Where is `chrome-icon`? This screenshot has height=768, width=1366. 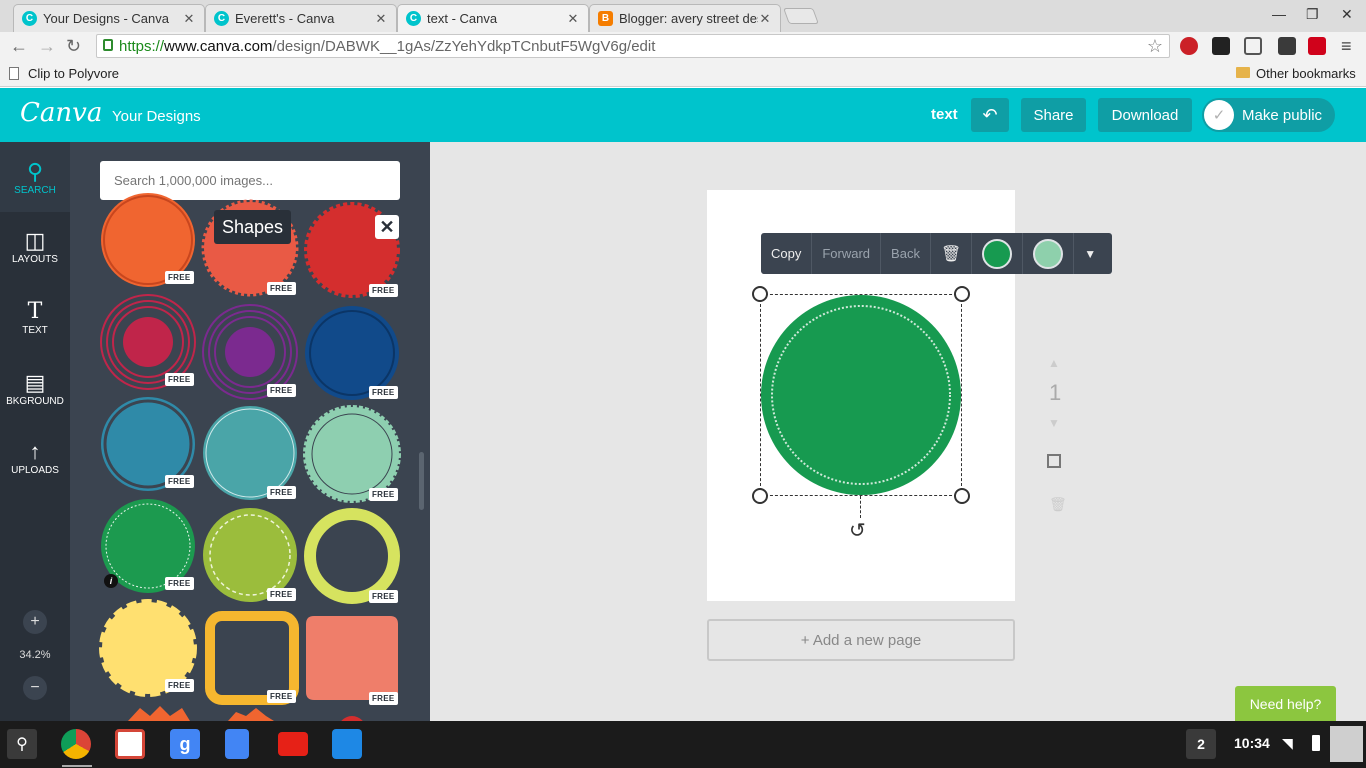 chrome-icon is located at coordinates (76, 744).